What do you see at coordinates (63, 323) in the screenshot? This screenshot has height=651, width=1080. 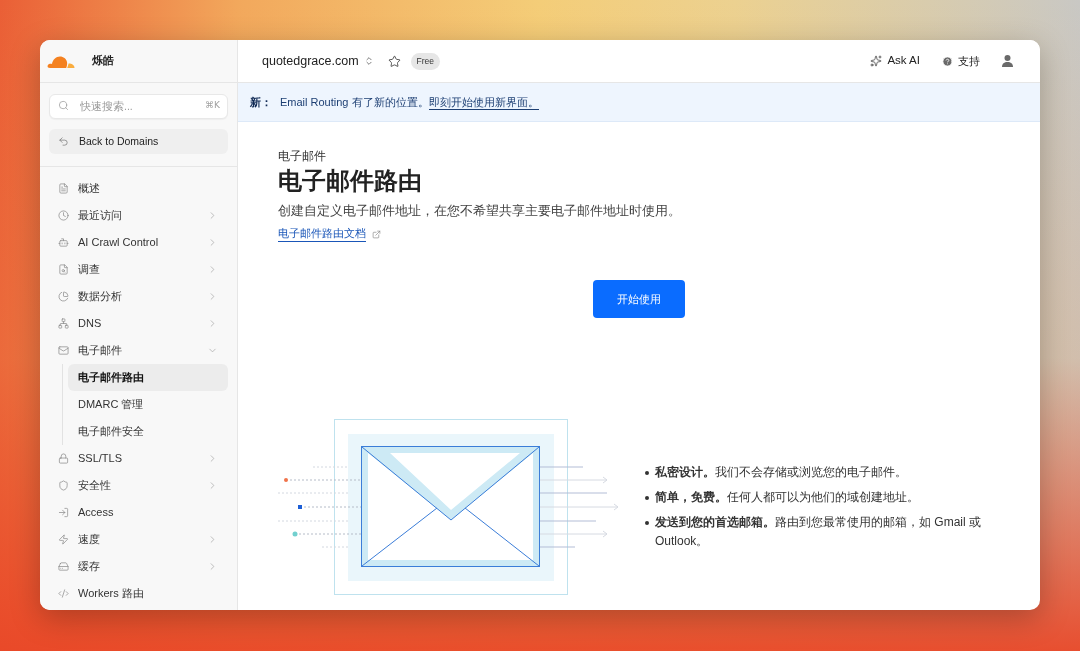 I see `network-icon` at bounding box center [63, 323].